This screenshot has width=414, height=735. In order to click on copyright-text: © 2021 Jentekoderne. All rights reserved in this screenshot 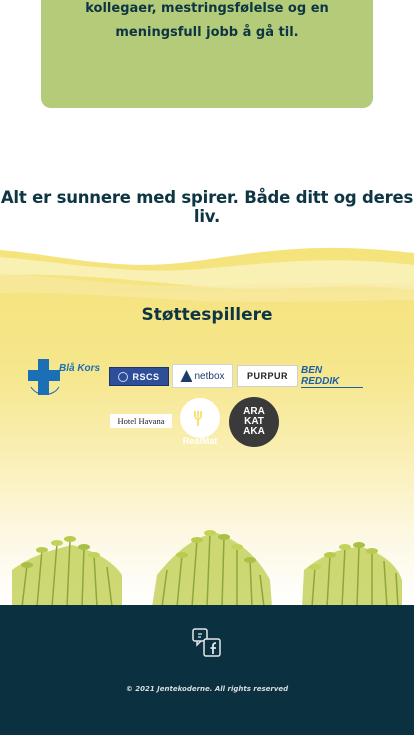, I will do `click(207, 689)`.